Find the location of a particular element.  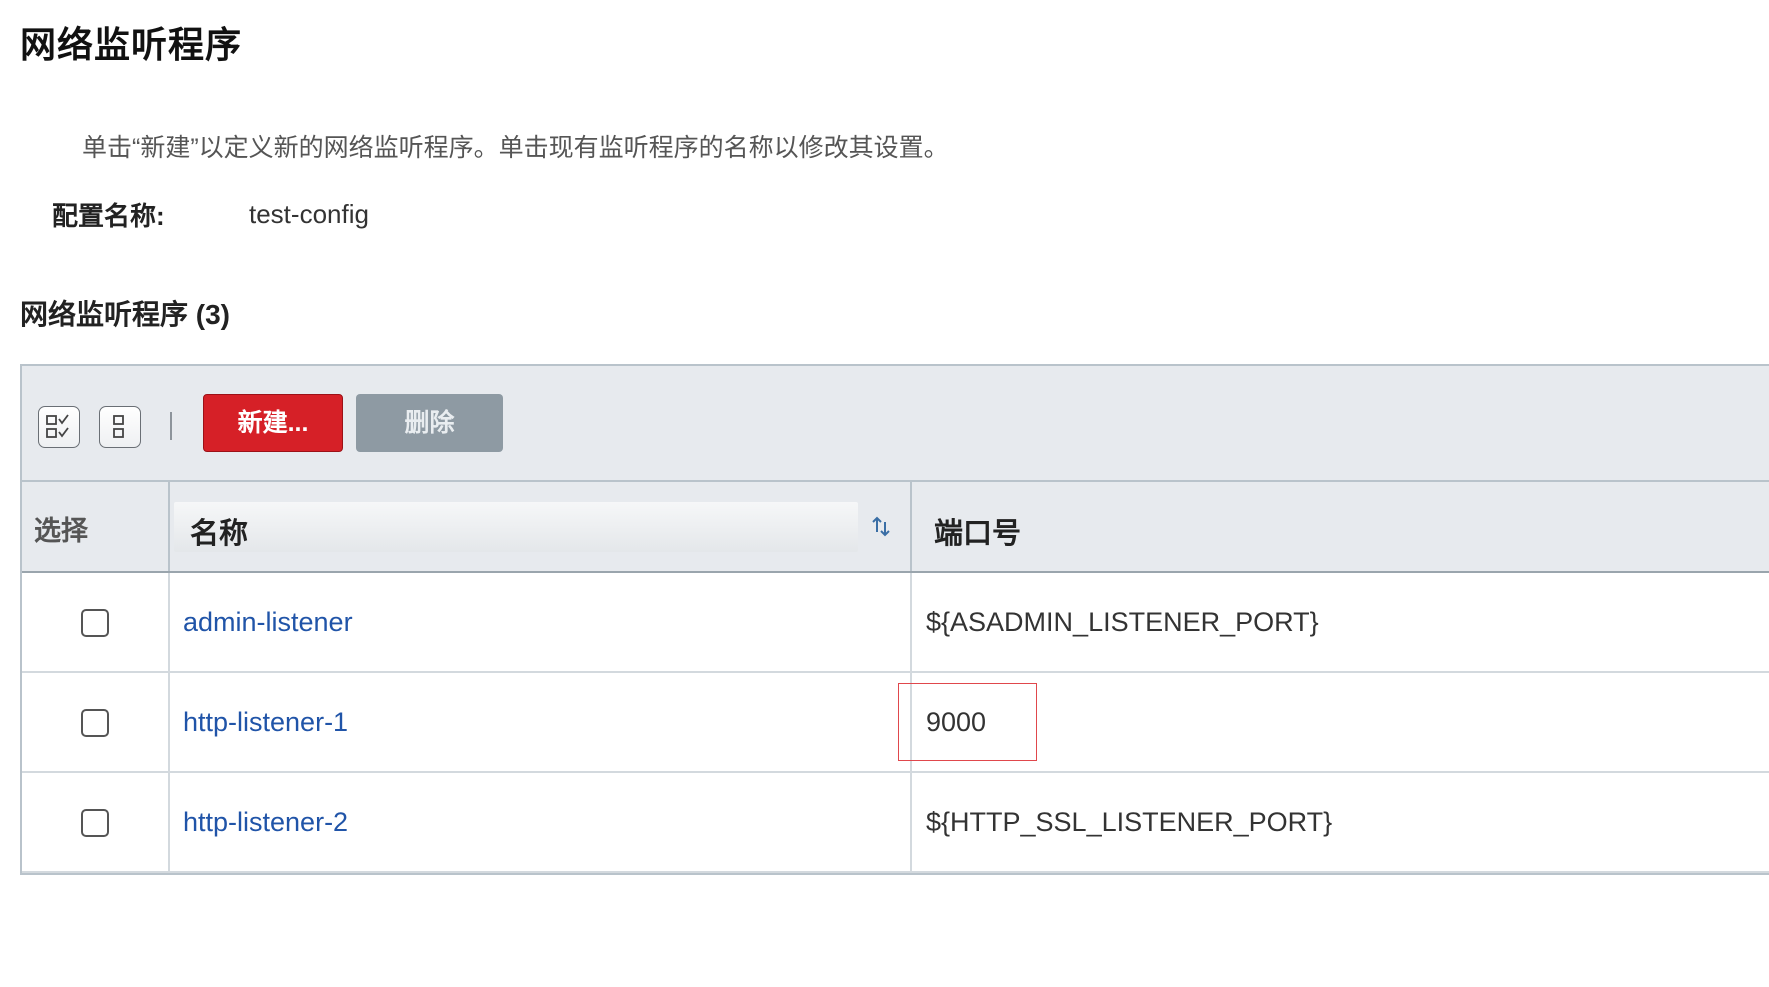

delete-button: 删除 is located at coordinates (429, 423).